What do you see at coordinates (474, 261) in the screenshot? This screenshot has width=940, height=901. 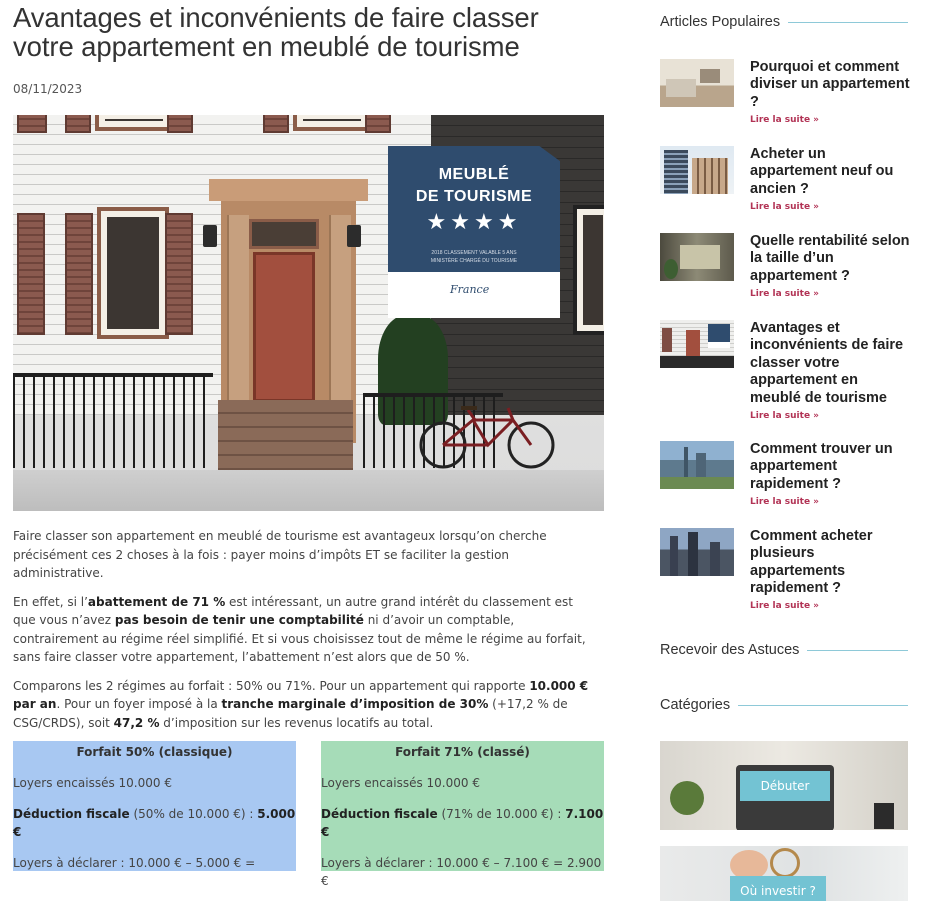 I see `sign-small-text: MINISTÈRE CHARGÉ DU TOURISME` at bounding box center [474, 261].